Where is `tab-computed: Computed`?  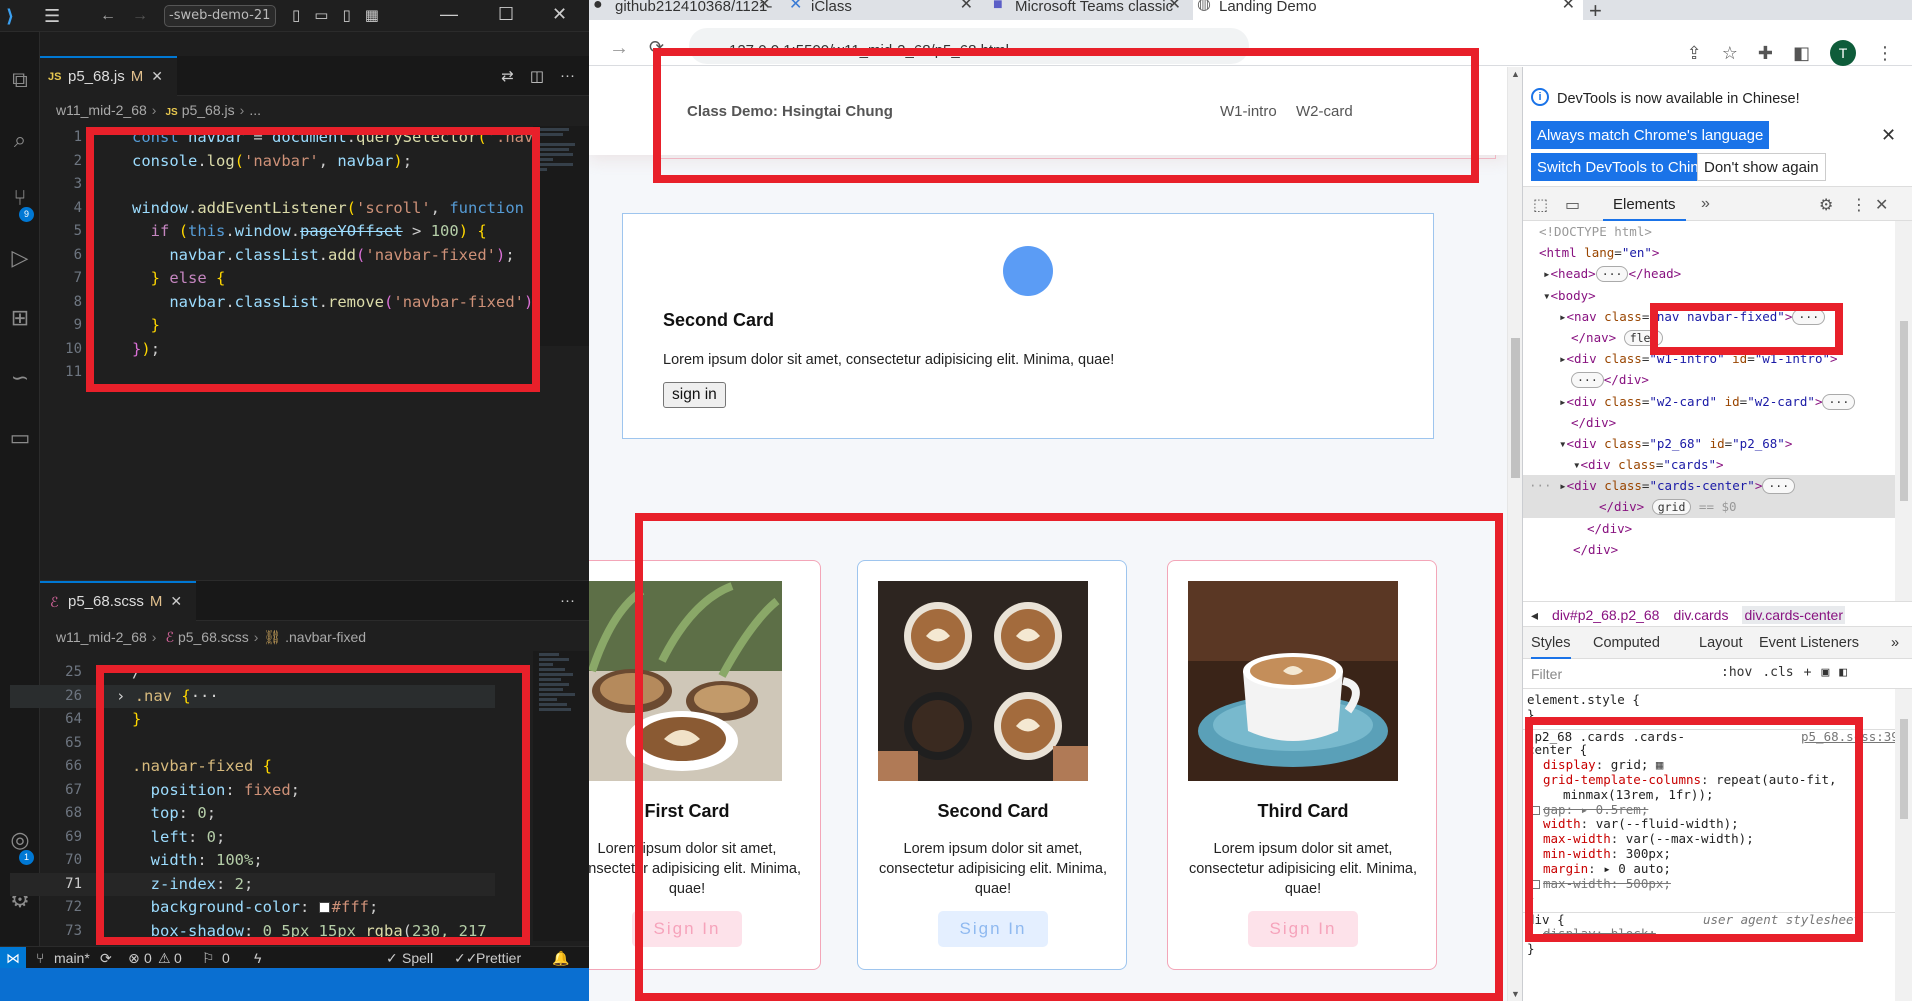 tab-computed: Computed is located at coordinates (1626, 643).